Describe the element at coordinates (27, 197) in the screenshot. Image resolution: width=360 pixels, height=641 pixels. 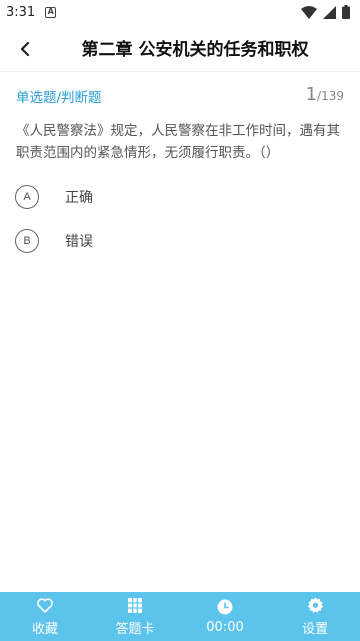
I see `option-letter-circle: A` at that location.